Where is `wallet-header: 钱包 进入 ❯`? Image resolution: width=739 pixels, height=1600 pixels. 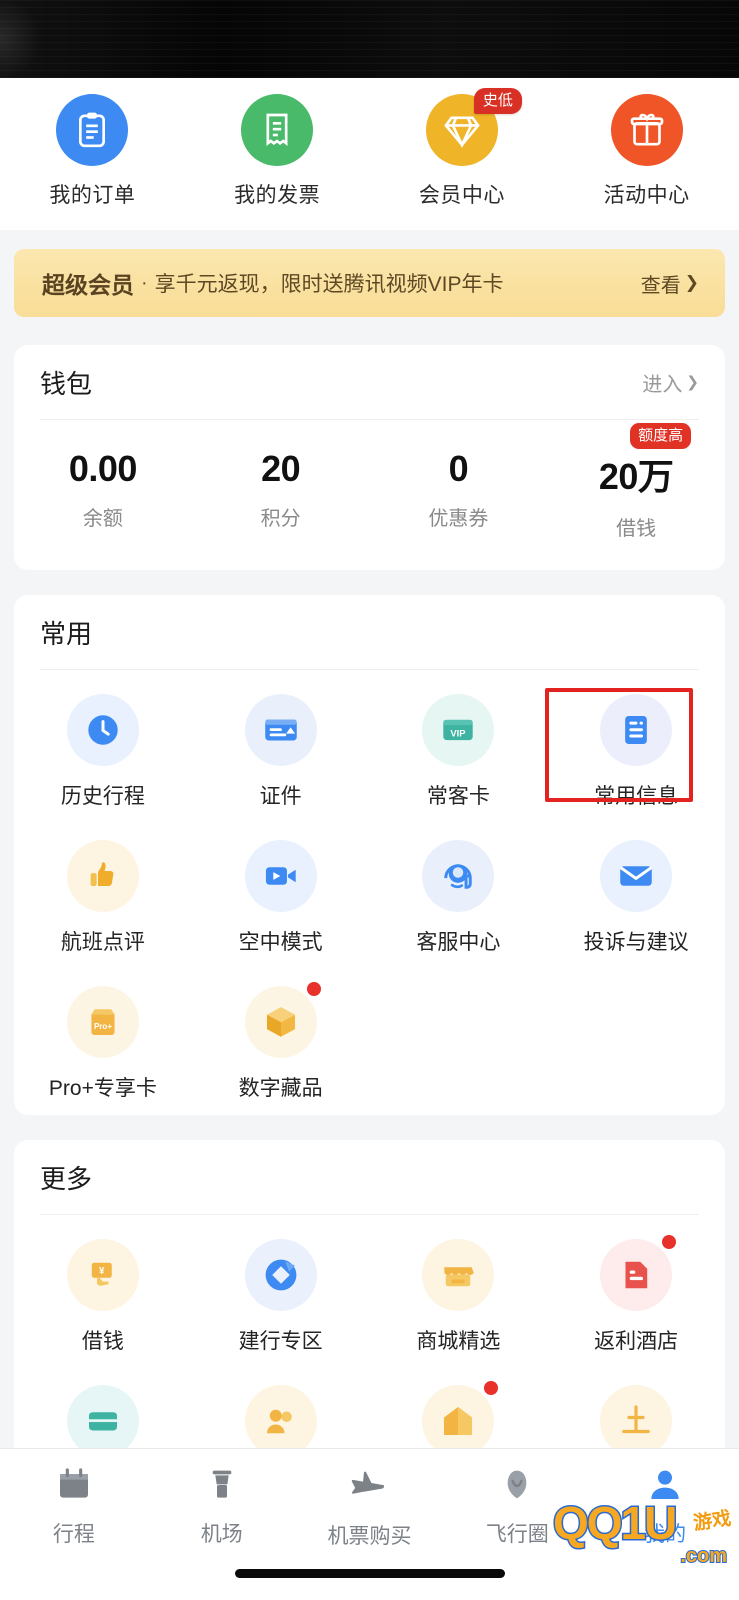 wallet-header: 钱包 进入 ❯ is located at coordinates (369, 382).